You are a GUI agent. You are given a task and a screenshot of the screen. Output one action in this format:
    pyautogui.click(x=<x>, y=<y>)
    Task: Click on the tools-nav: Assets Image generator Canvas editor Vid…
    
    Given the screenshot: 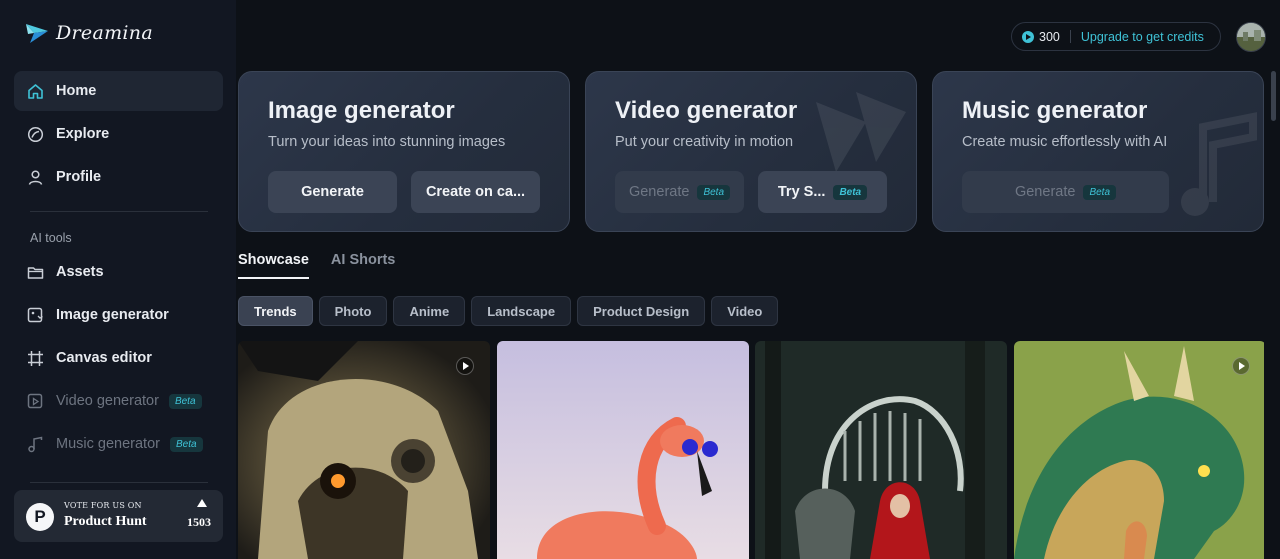 What is the action you would take?
    pyautogui.click(x=118, y=359)
    